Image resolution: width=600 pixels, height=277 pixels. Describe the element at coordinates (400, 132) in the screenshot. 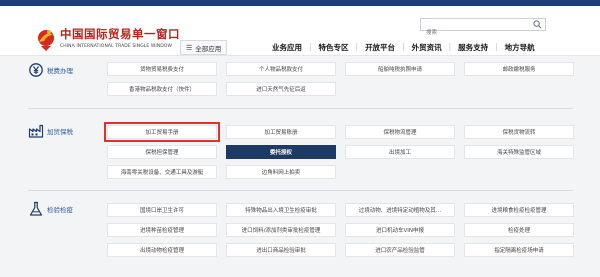

I see `app-item: 保税物流管理` at that location.